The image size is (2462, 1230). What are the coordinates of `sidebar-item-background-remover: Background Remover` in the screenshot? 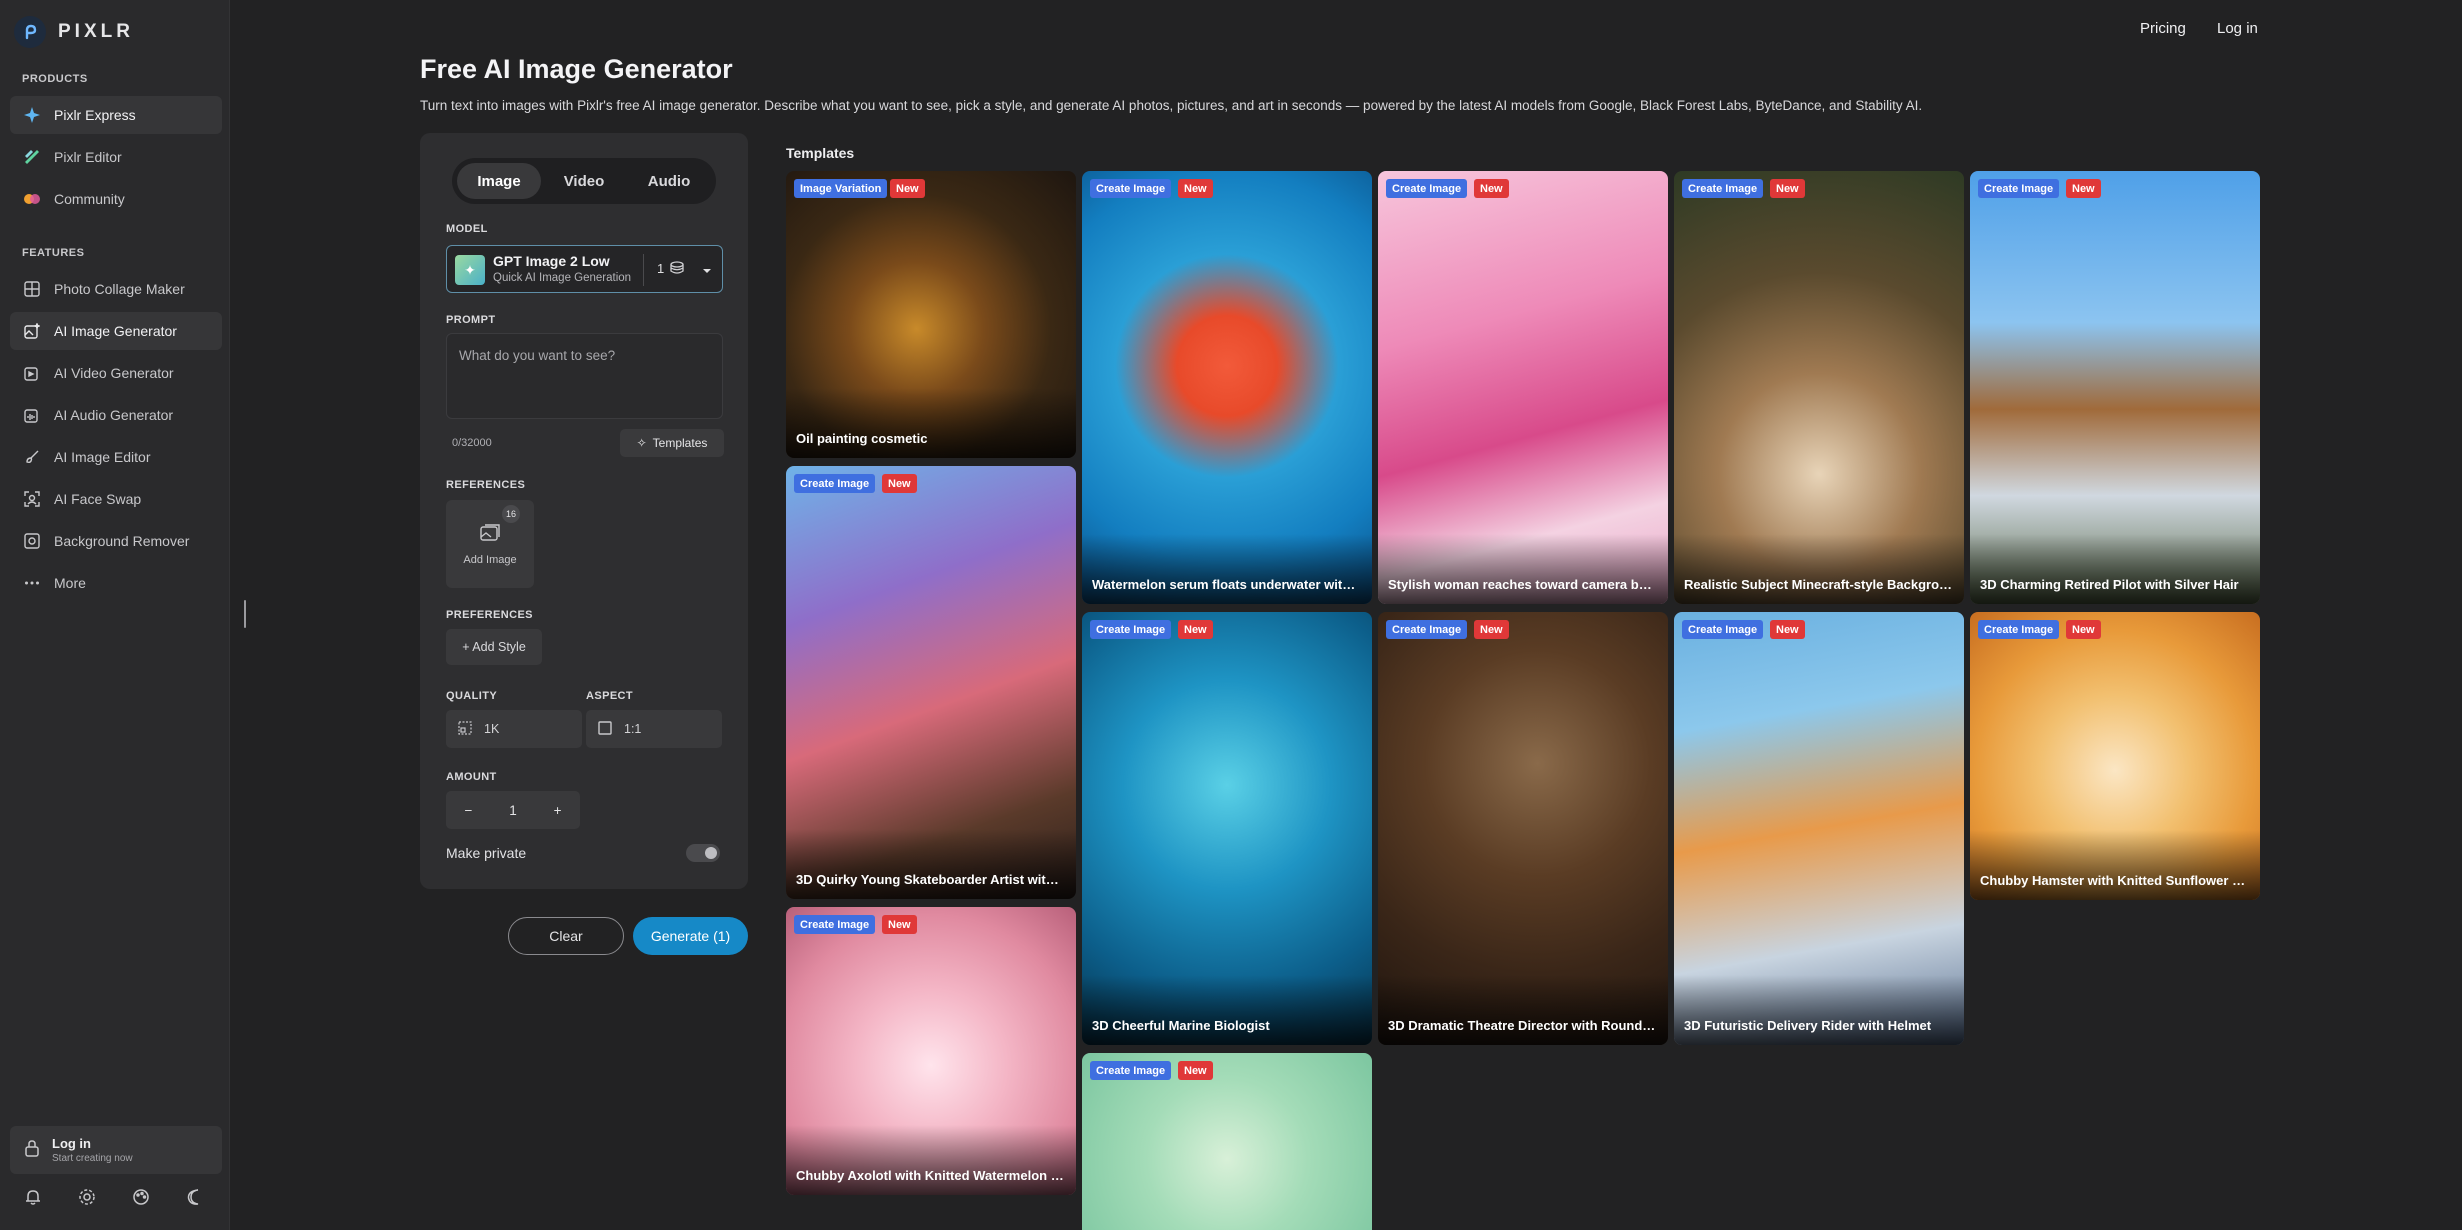 It's located at (116, 541).